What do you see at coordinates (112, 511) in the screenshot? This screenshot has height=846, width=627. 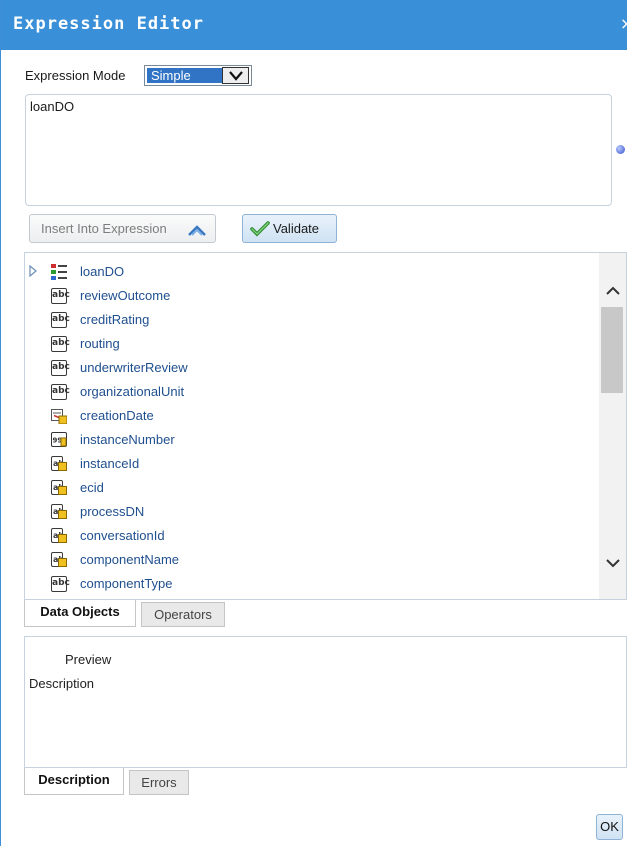 I see `tree-item-label: processDN` at bounding box center [112, 511].